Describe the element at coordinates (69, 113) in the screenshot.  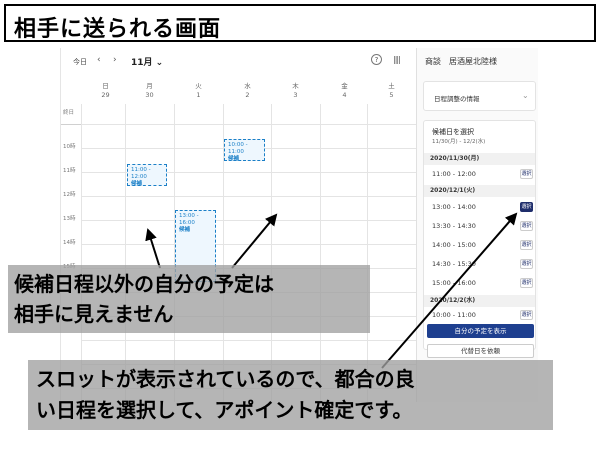
I see `allday-label: 終日` at that location.